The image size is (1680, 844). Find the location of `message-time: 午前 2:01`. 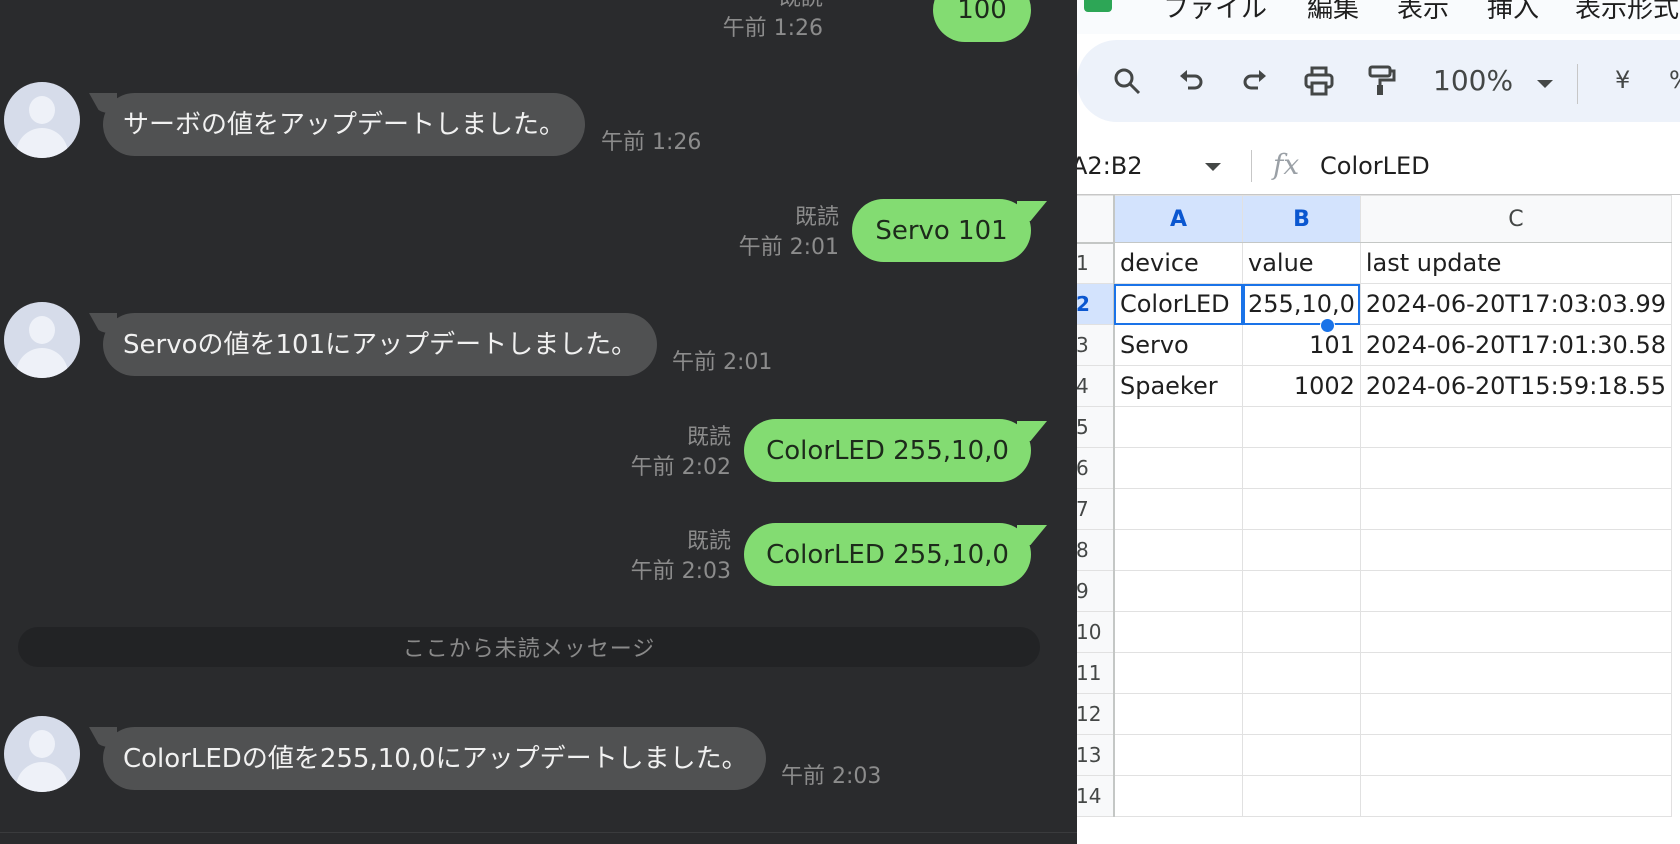

message-time: 午前 2:01 is located at coordinates (788, 247).